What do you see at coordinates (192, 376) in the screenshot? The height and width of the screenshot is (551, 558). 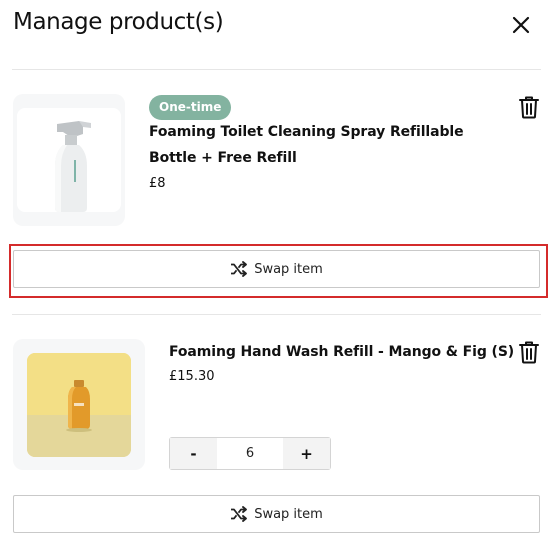 I see `product-price: £15.30` at bounding box center [192, 376].